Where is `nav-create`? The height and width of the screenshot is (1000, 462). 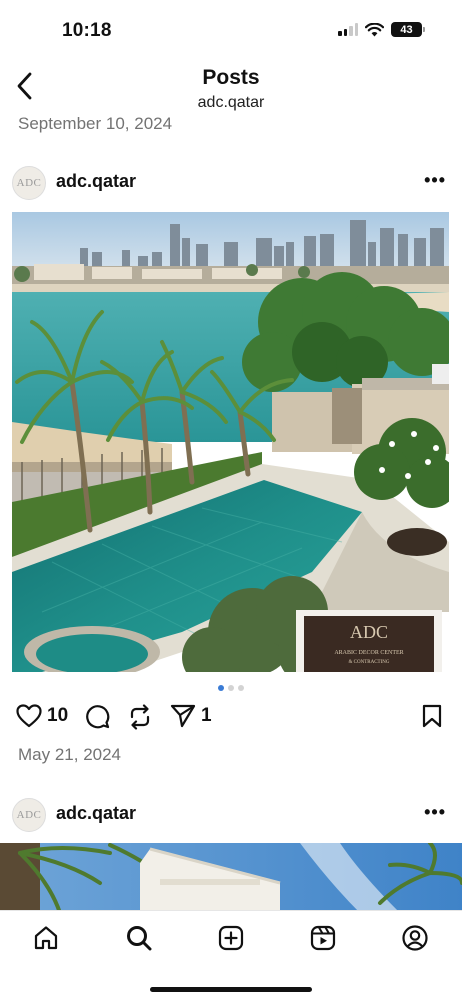
nav-create is located at coordinates (231, 938).